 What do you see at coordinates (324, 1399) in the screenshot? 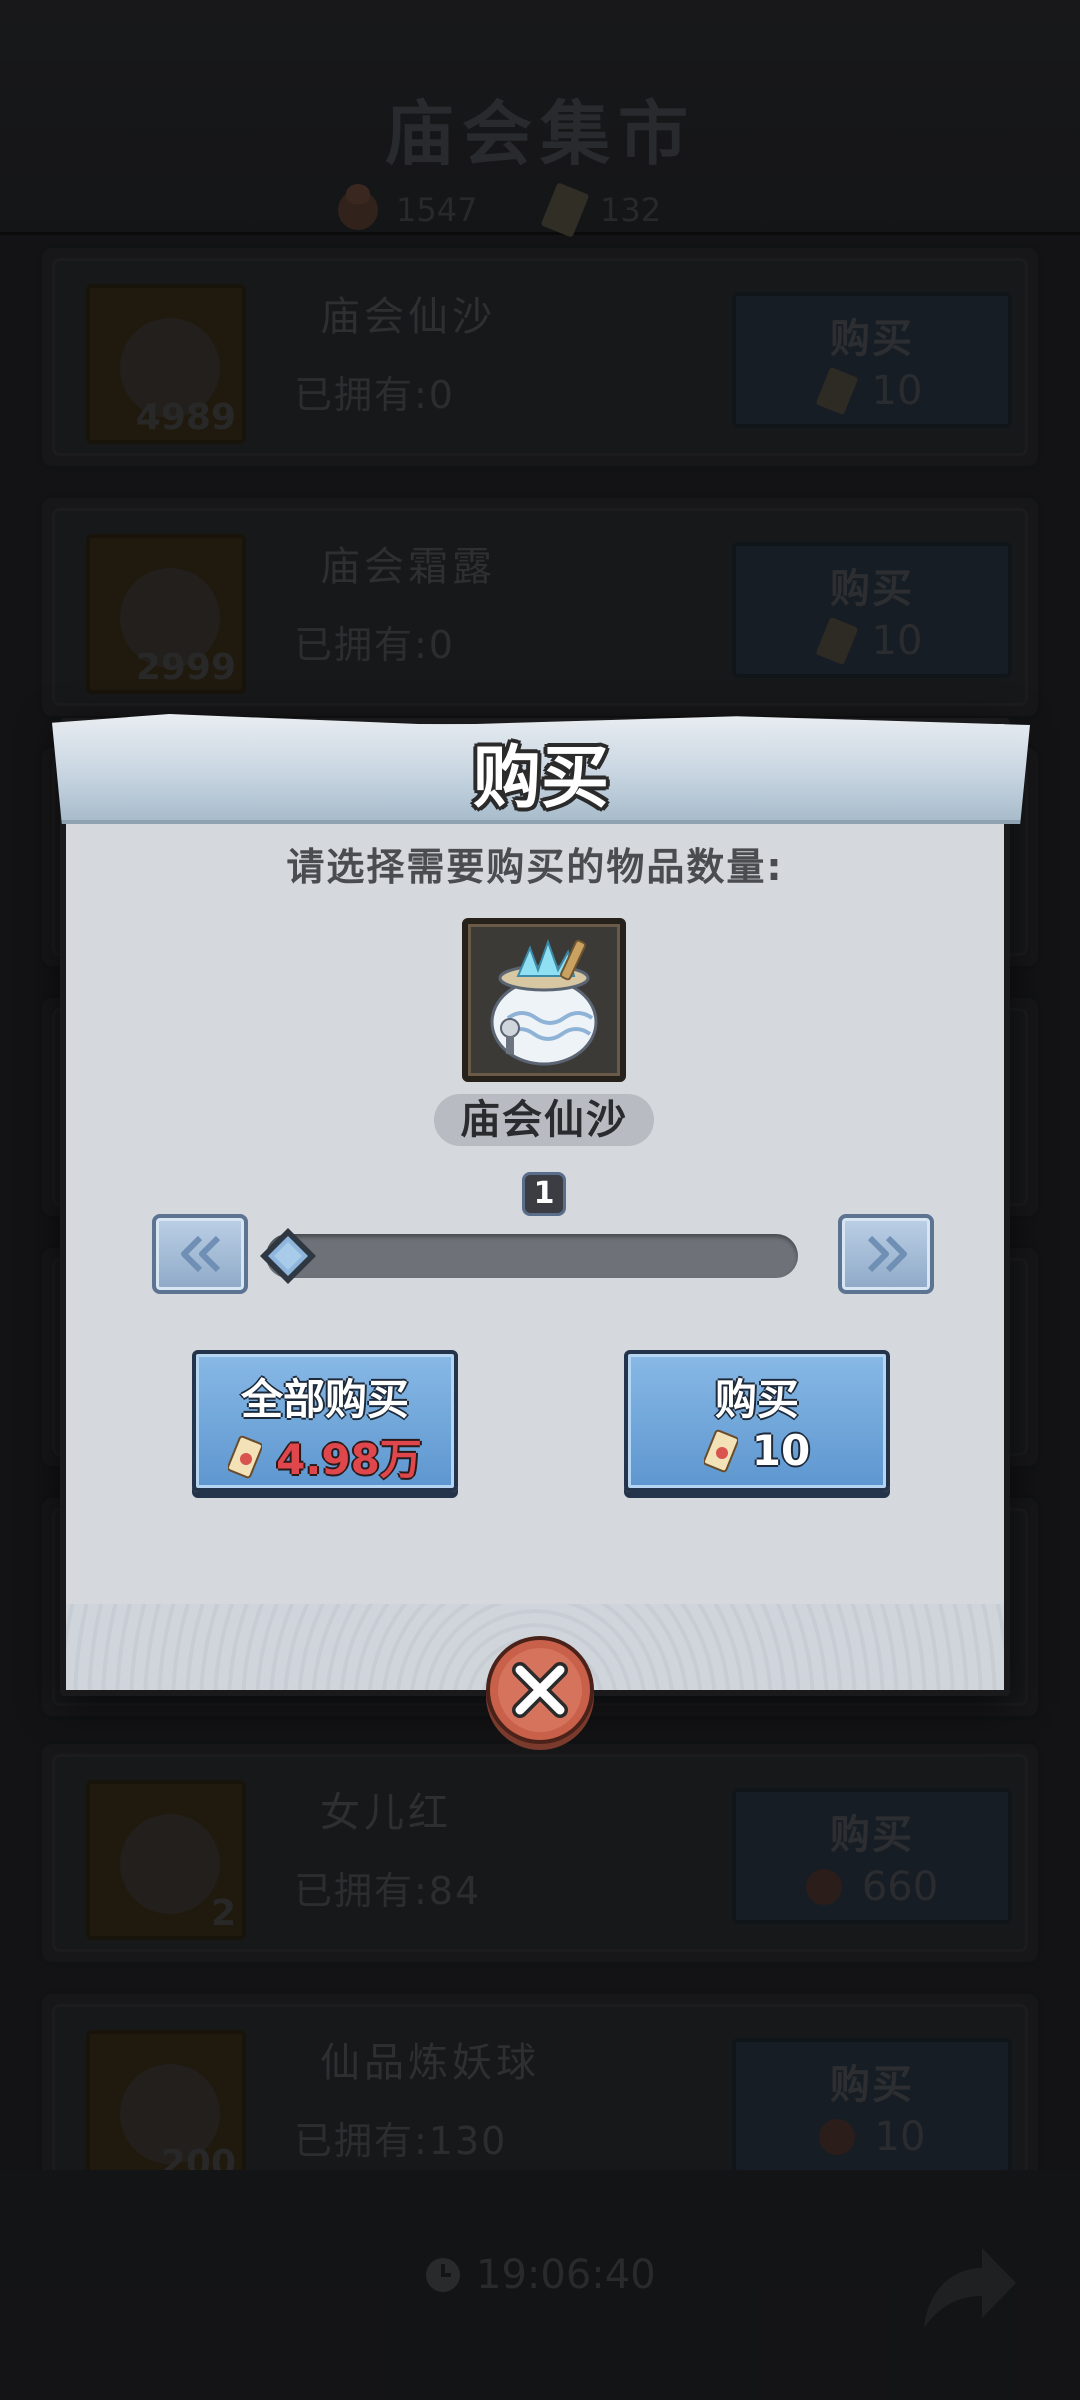
I see `buy-all-label: 全部购买` at bounding box center [324, 1399].